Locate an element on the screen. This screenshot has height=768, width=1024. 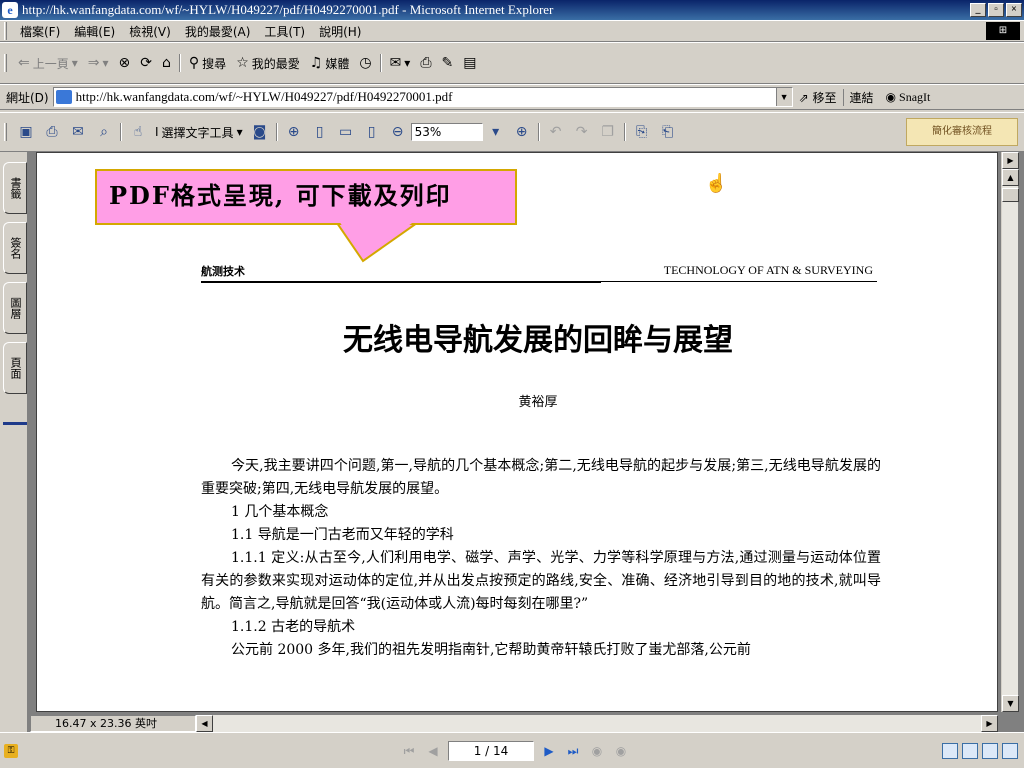
menu-favorites: 我的最愛(A) is located at coordinates (218, 31).